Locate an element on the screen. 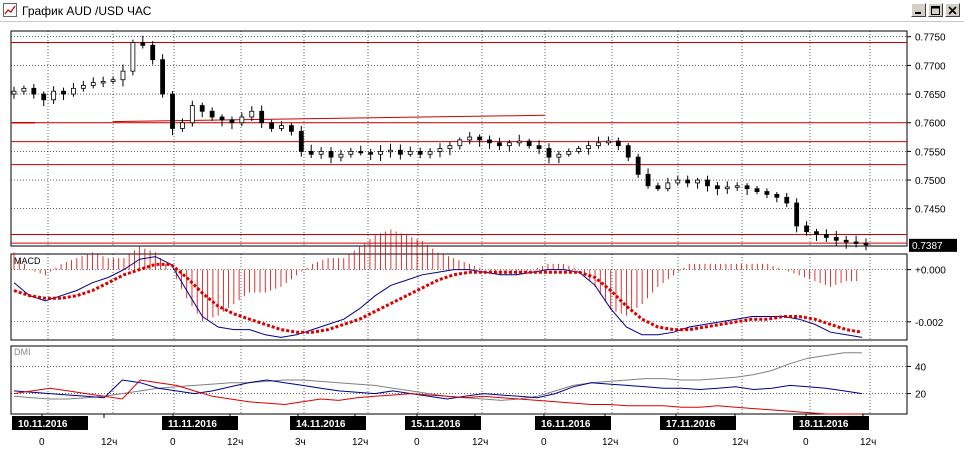  dmi-tick-label: 40 is located at coordinates (921, 367).